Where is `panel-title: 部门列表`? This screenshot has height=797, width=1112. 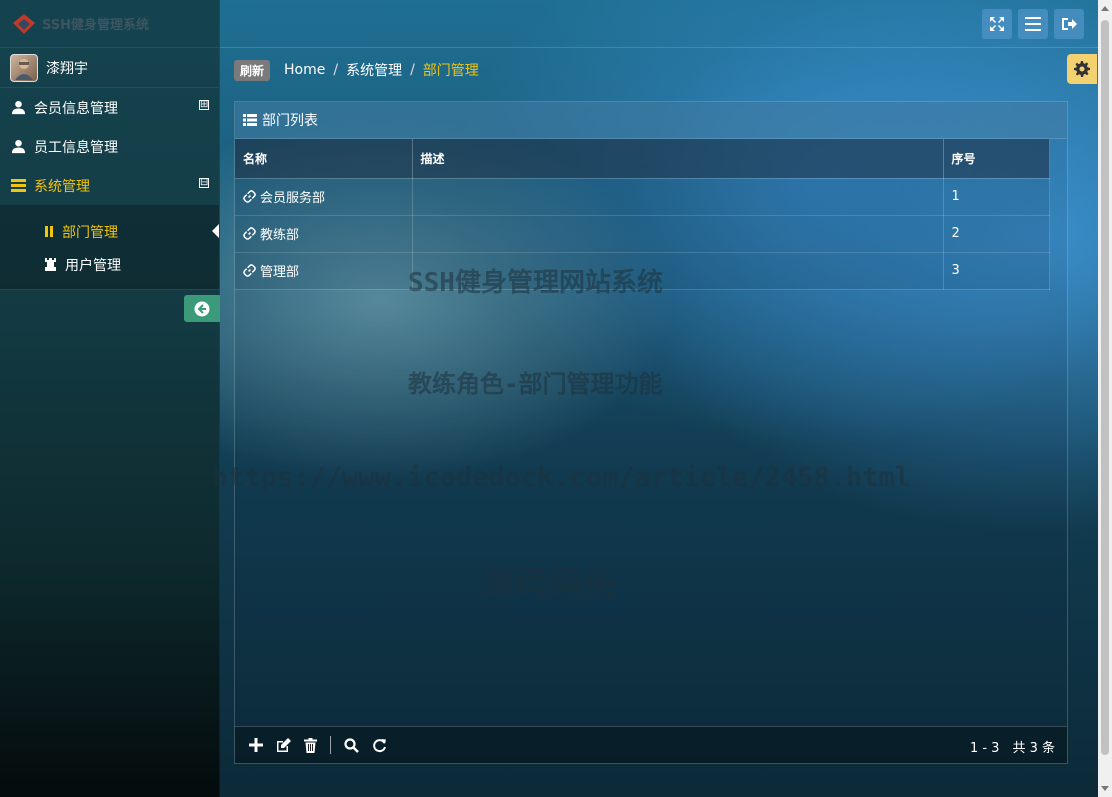
panel-title: 部门列表 is located at coordinates (290, 121).